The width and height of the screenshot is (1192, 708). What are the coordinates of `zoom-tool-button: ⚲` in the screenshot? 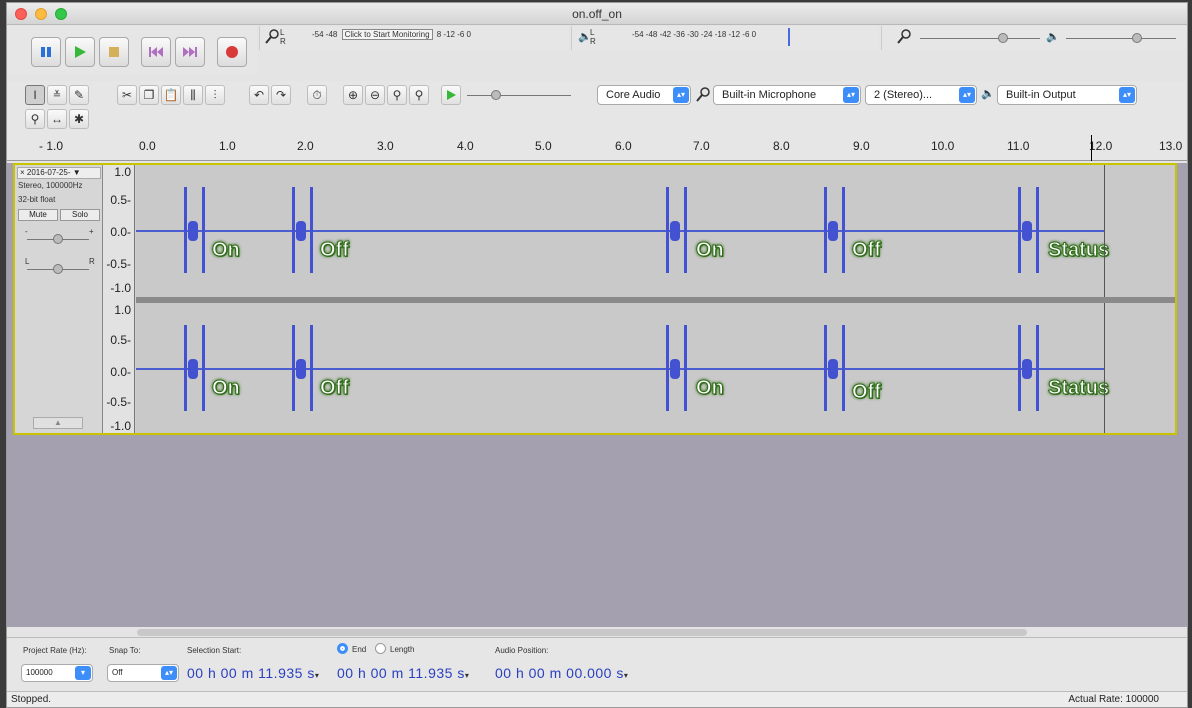 It's located at (35, 119).